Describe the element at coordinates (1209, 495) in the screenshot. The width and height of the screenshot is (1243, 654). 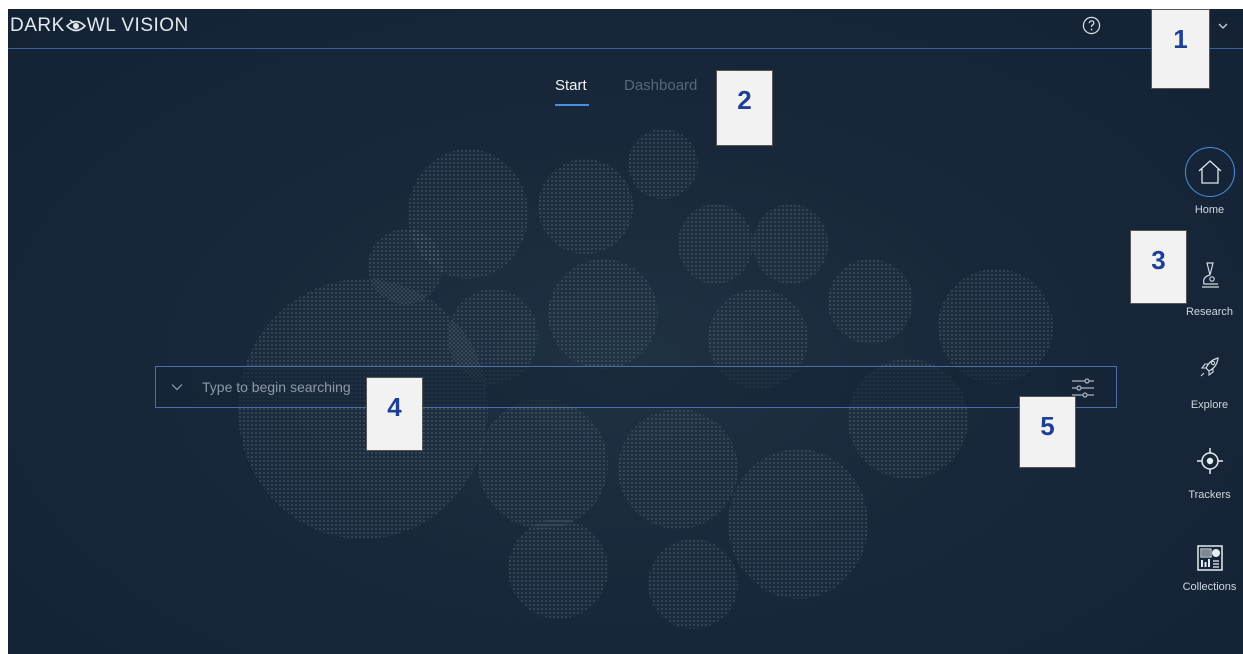
I see `nav-label-trackers: Trackers` at that location.